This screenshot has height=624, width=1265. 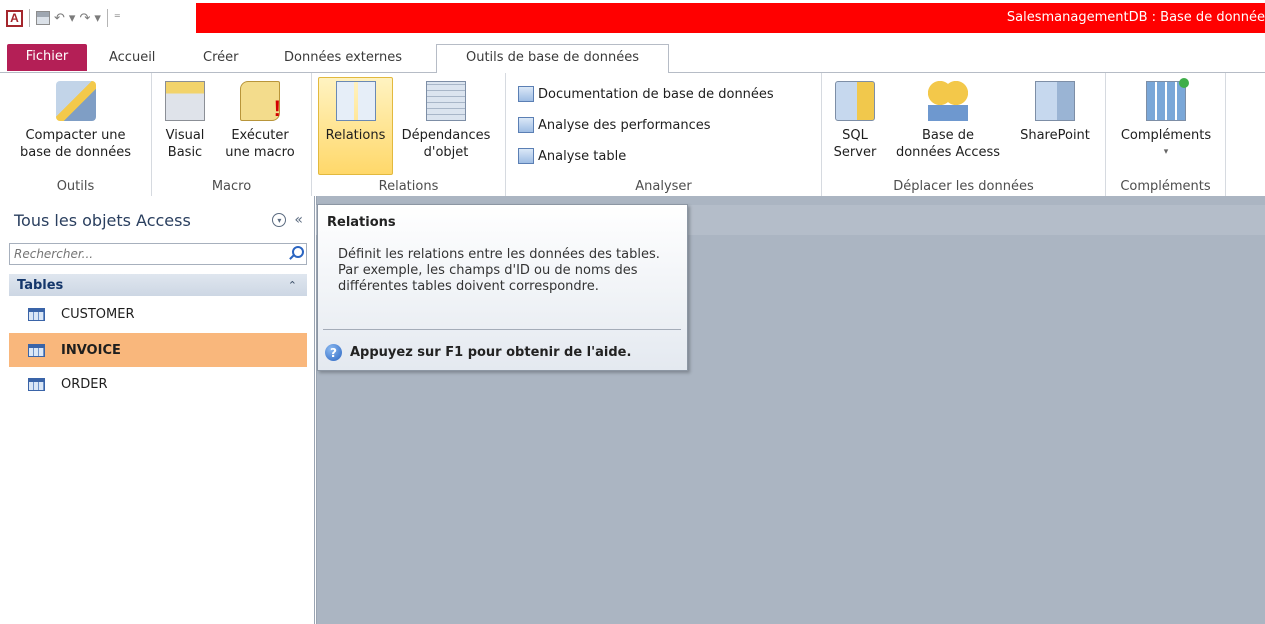 I want to click on tab-create: Créer, so click(x=220, y=59).